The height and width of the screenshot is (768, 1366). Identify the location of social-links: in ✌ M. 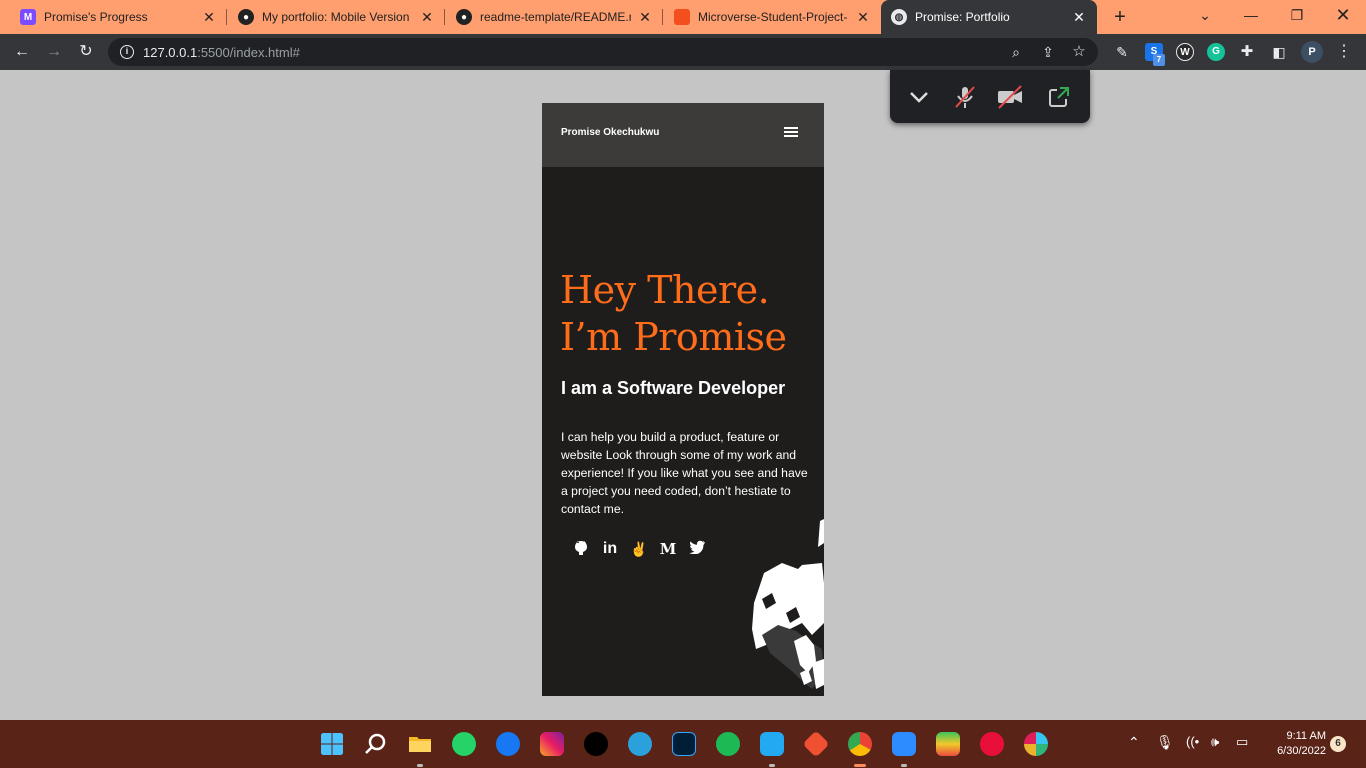
(639, 549).